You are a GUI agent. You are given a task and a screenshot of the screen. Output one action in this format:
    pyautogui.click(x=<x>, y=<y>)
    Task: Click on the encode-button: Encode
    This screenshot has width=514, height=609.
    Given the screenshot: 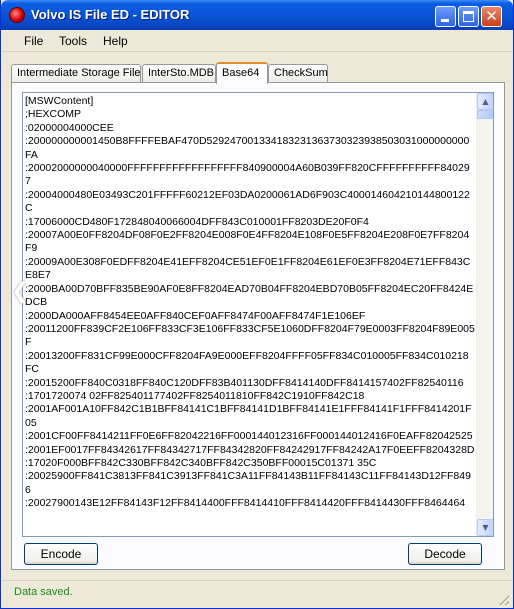 What is the action you would take?
    pyautogui.click(x=61, y=554)
    